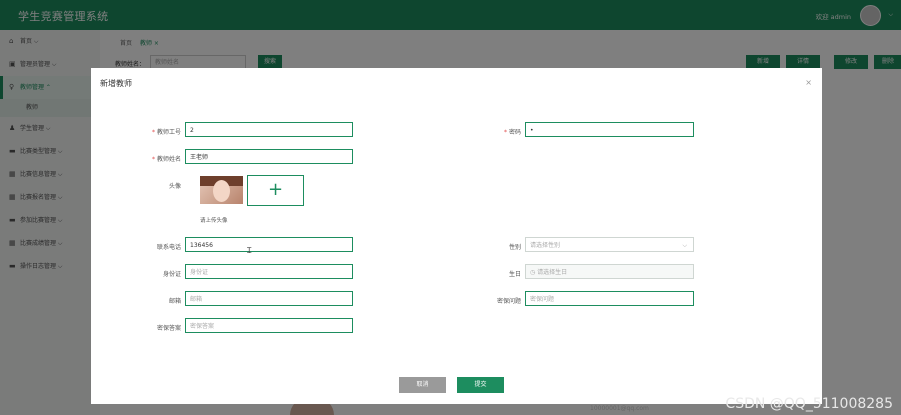 The image size is (901, 415). I want to click on email-input: 邮箱, so click(269, 298).